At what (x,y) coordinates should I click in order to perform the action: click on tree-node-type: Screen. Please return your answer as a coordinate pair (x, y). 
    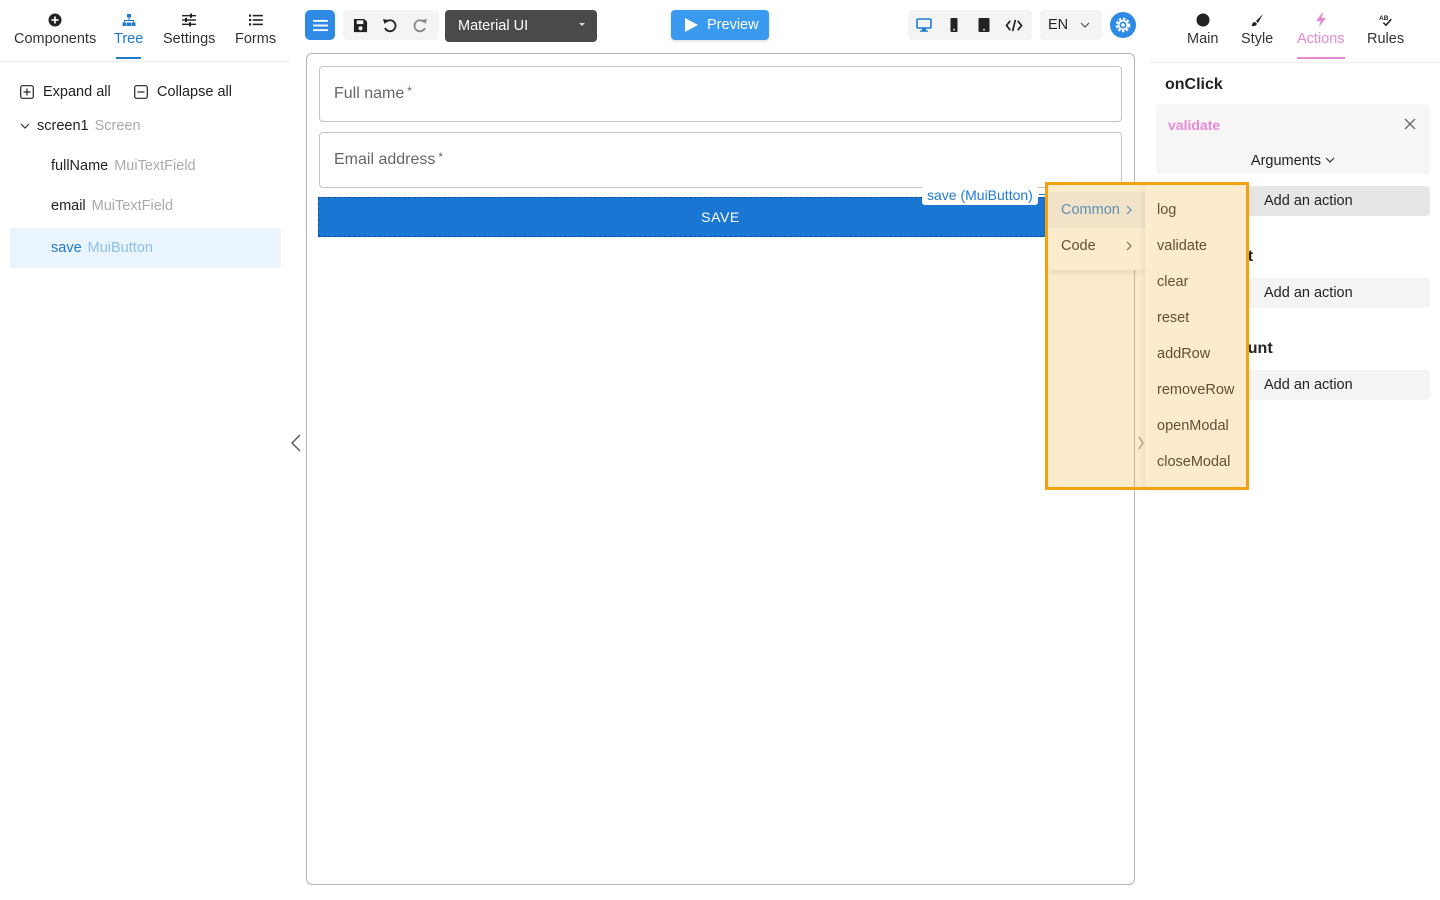
    Looking at the image, I should click on (117, 126).